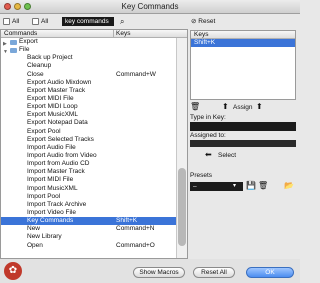  What do you see at coordinates (234, 185) in the screenshot?
I see `chevron-down-icon: ▾` at bounding box center [234, 185].